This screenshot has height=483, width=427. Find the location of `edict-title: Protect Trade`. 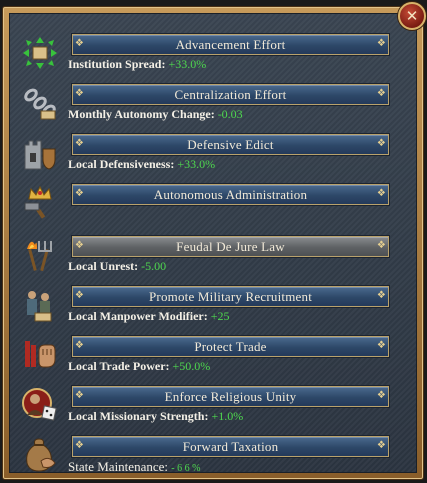

edict-title: Protect Trade is located at coordinates (230, 346).